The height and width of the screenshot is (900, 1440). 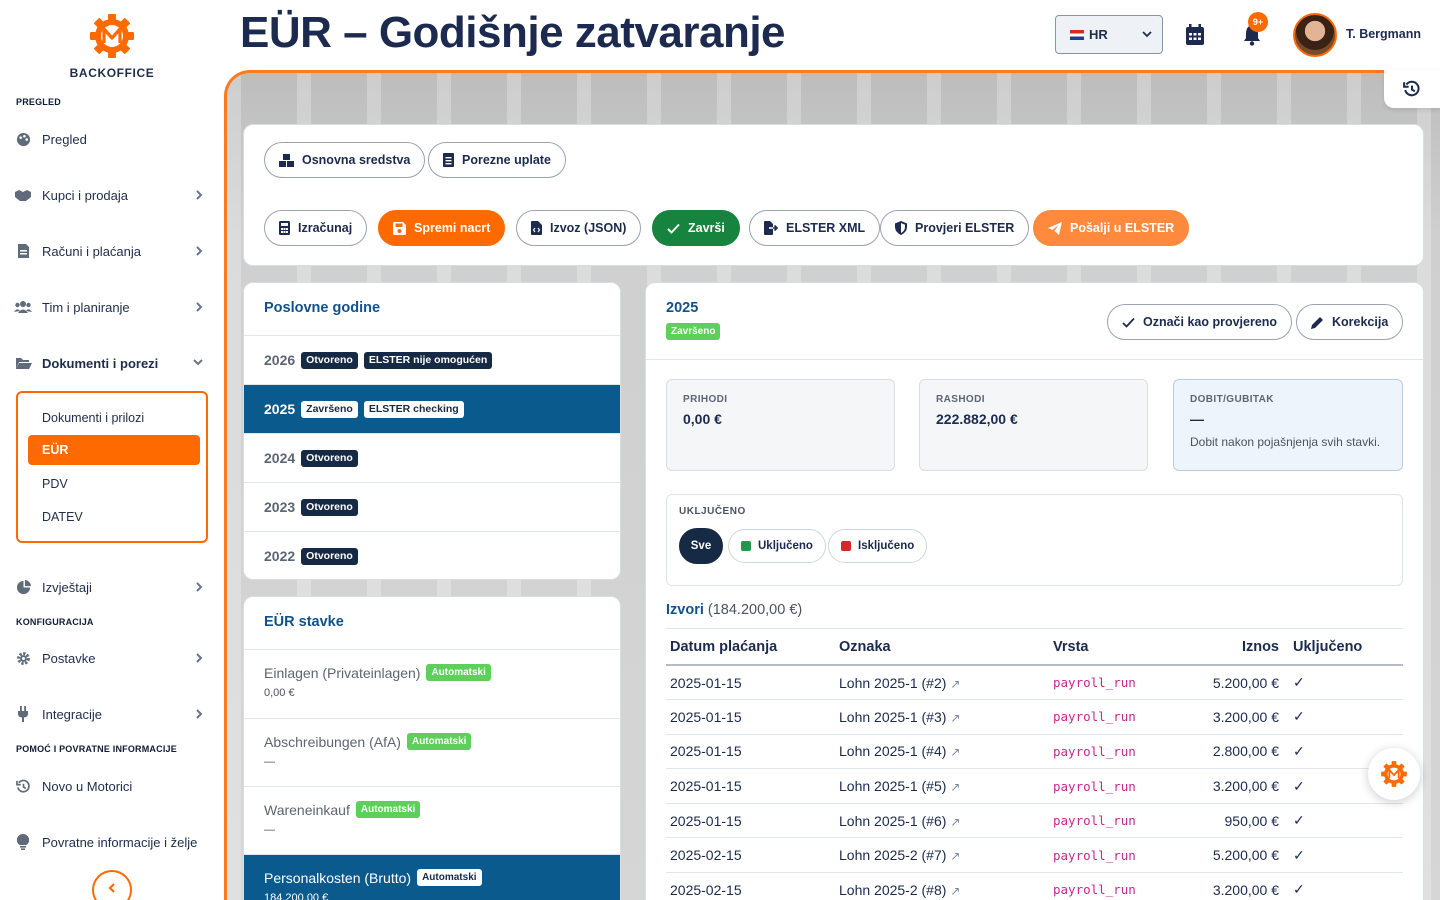 What do you see at coordinates (432, 820) in the screenshot?
I see `list-item: Wareneinkauf Automatski —` at bounding box center [432, 820].